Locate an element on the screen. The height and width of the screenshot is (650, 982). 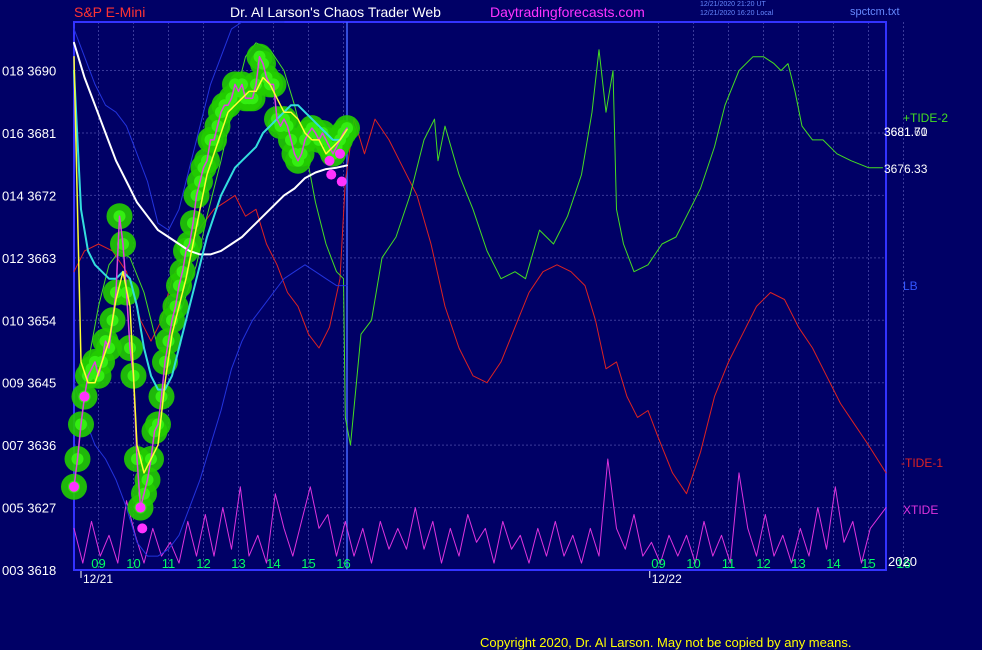
x-date-label: 12/21 is located at coordinates (98, 579).